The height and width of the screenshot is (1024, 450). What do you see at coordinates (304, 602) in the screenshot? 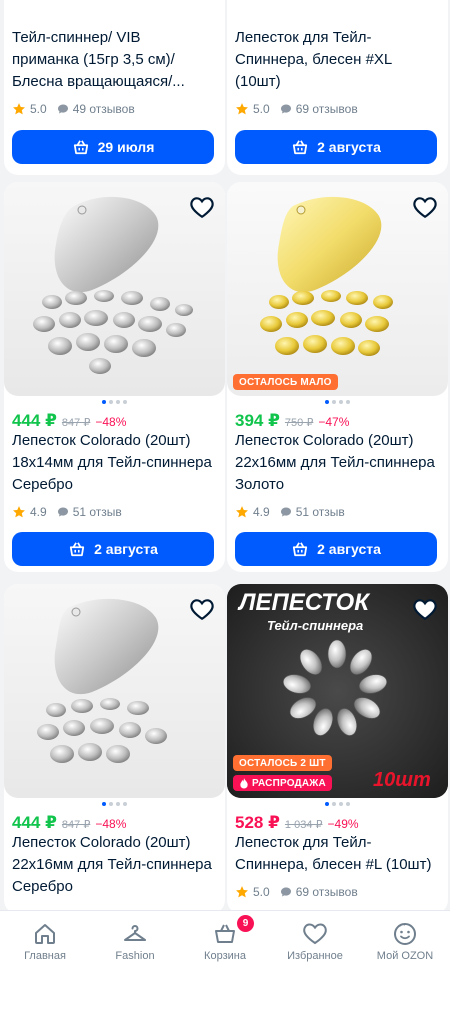
I see `image-headline: ЛЕПЕСТОК` at bounding box center [304, 602].